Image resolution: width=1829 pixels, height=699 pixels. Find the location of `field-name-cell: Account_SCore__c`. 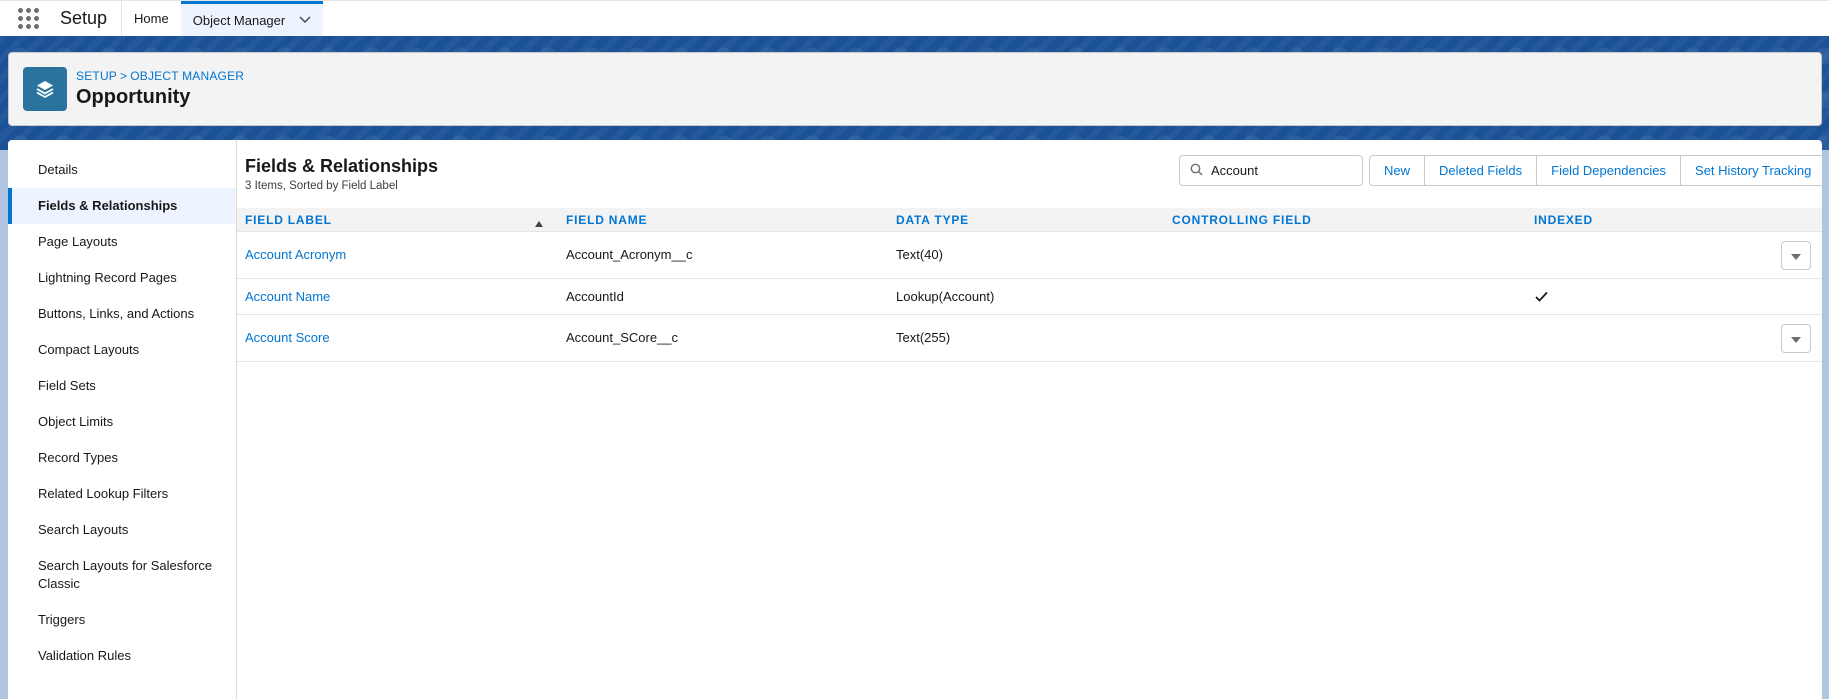

field-name-cell: Account_SCore__c is located at coordinates (622, 337).